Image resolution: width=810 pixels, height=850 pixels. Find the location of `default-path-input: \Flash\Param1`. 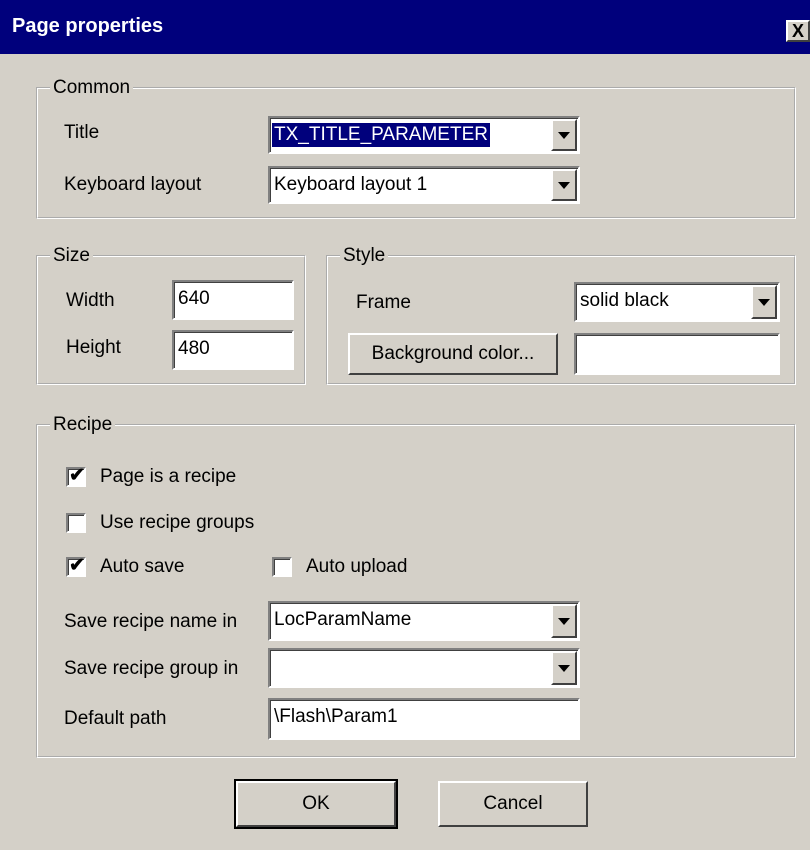

default-path-input: \Flash\Param1 is located at coordinates (424, 719).